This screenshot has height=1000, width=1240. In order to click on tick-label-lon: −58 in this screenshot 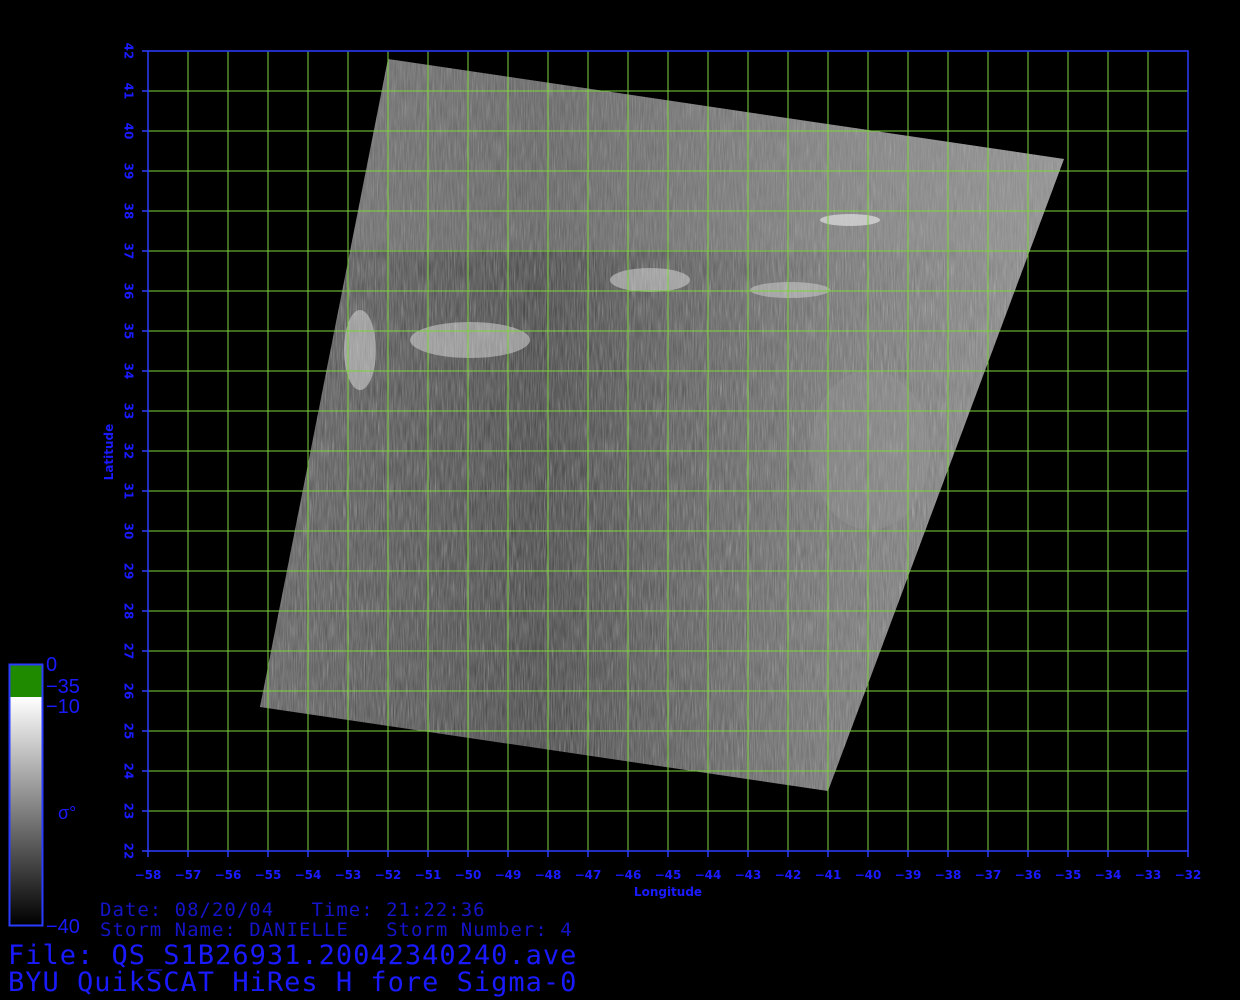, I will do `click(148, 875)`.